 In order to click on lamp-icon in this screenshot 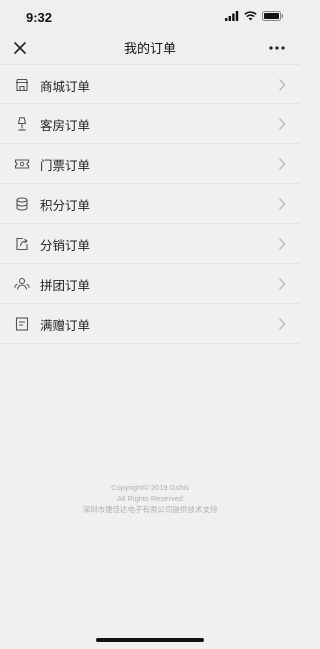, I will do `click(22, 124)`.